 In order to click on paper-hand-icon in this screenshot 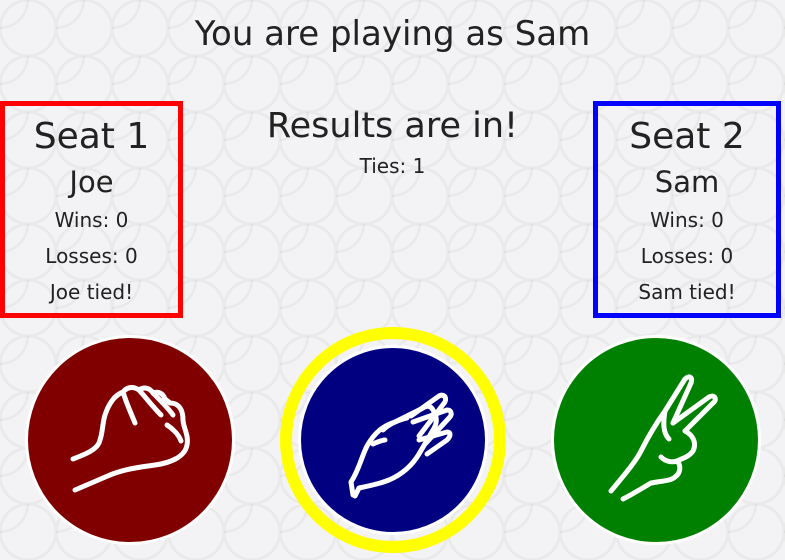, I will do `click(401, 445)`.